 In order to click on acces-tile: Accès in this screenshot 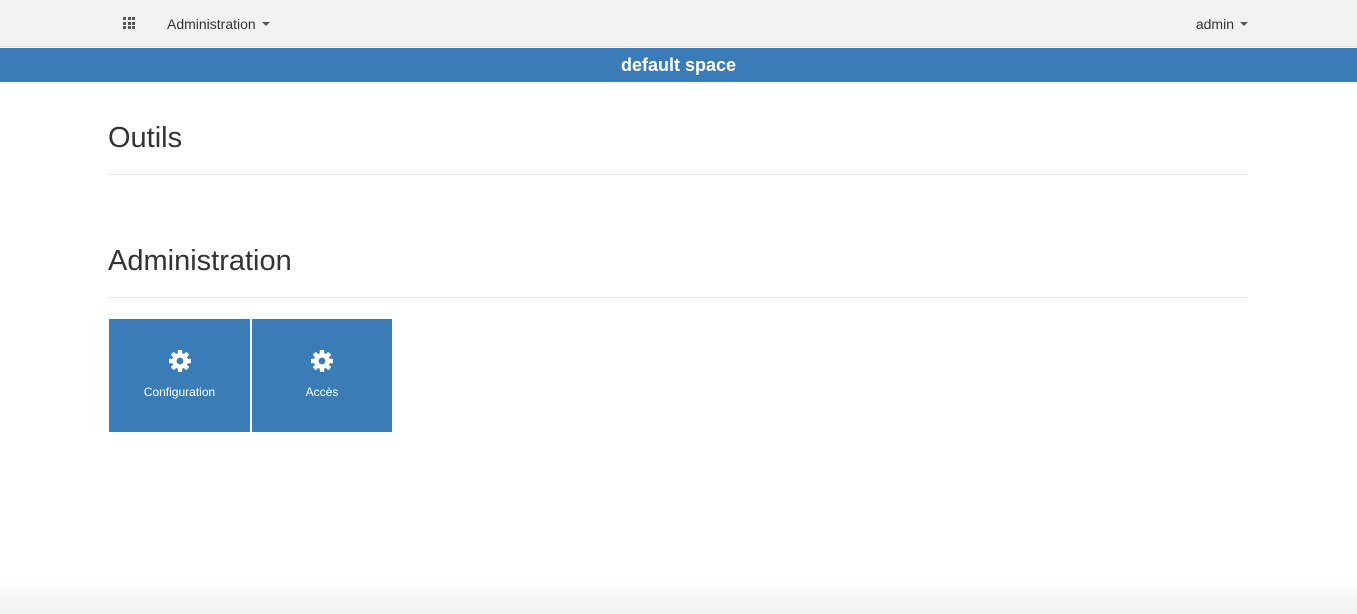, I will do `click(322, 375)`.